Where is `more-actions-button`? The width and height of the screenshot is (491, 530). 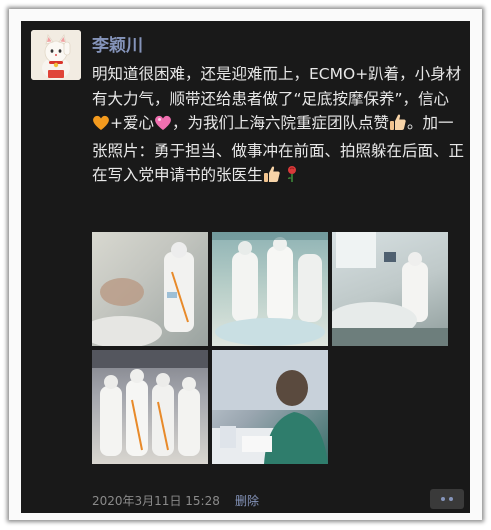 more-actions-button is located at coordinates (447, 499).